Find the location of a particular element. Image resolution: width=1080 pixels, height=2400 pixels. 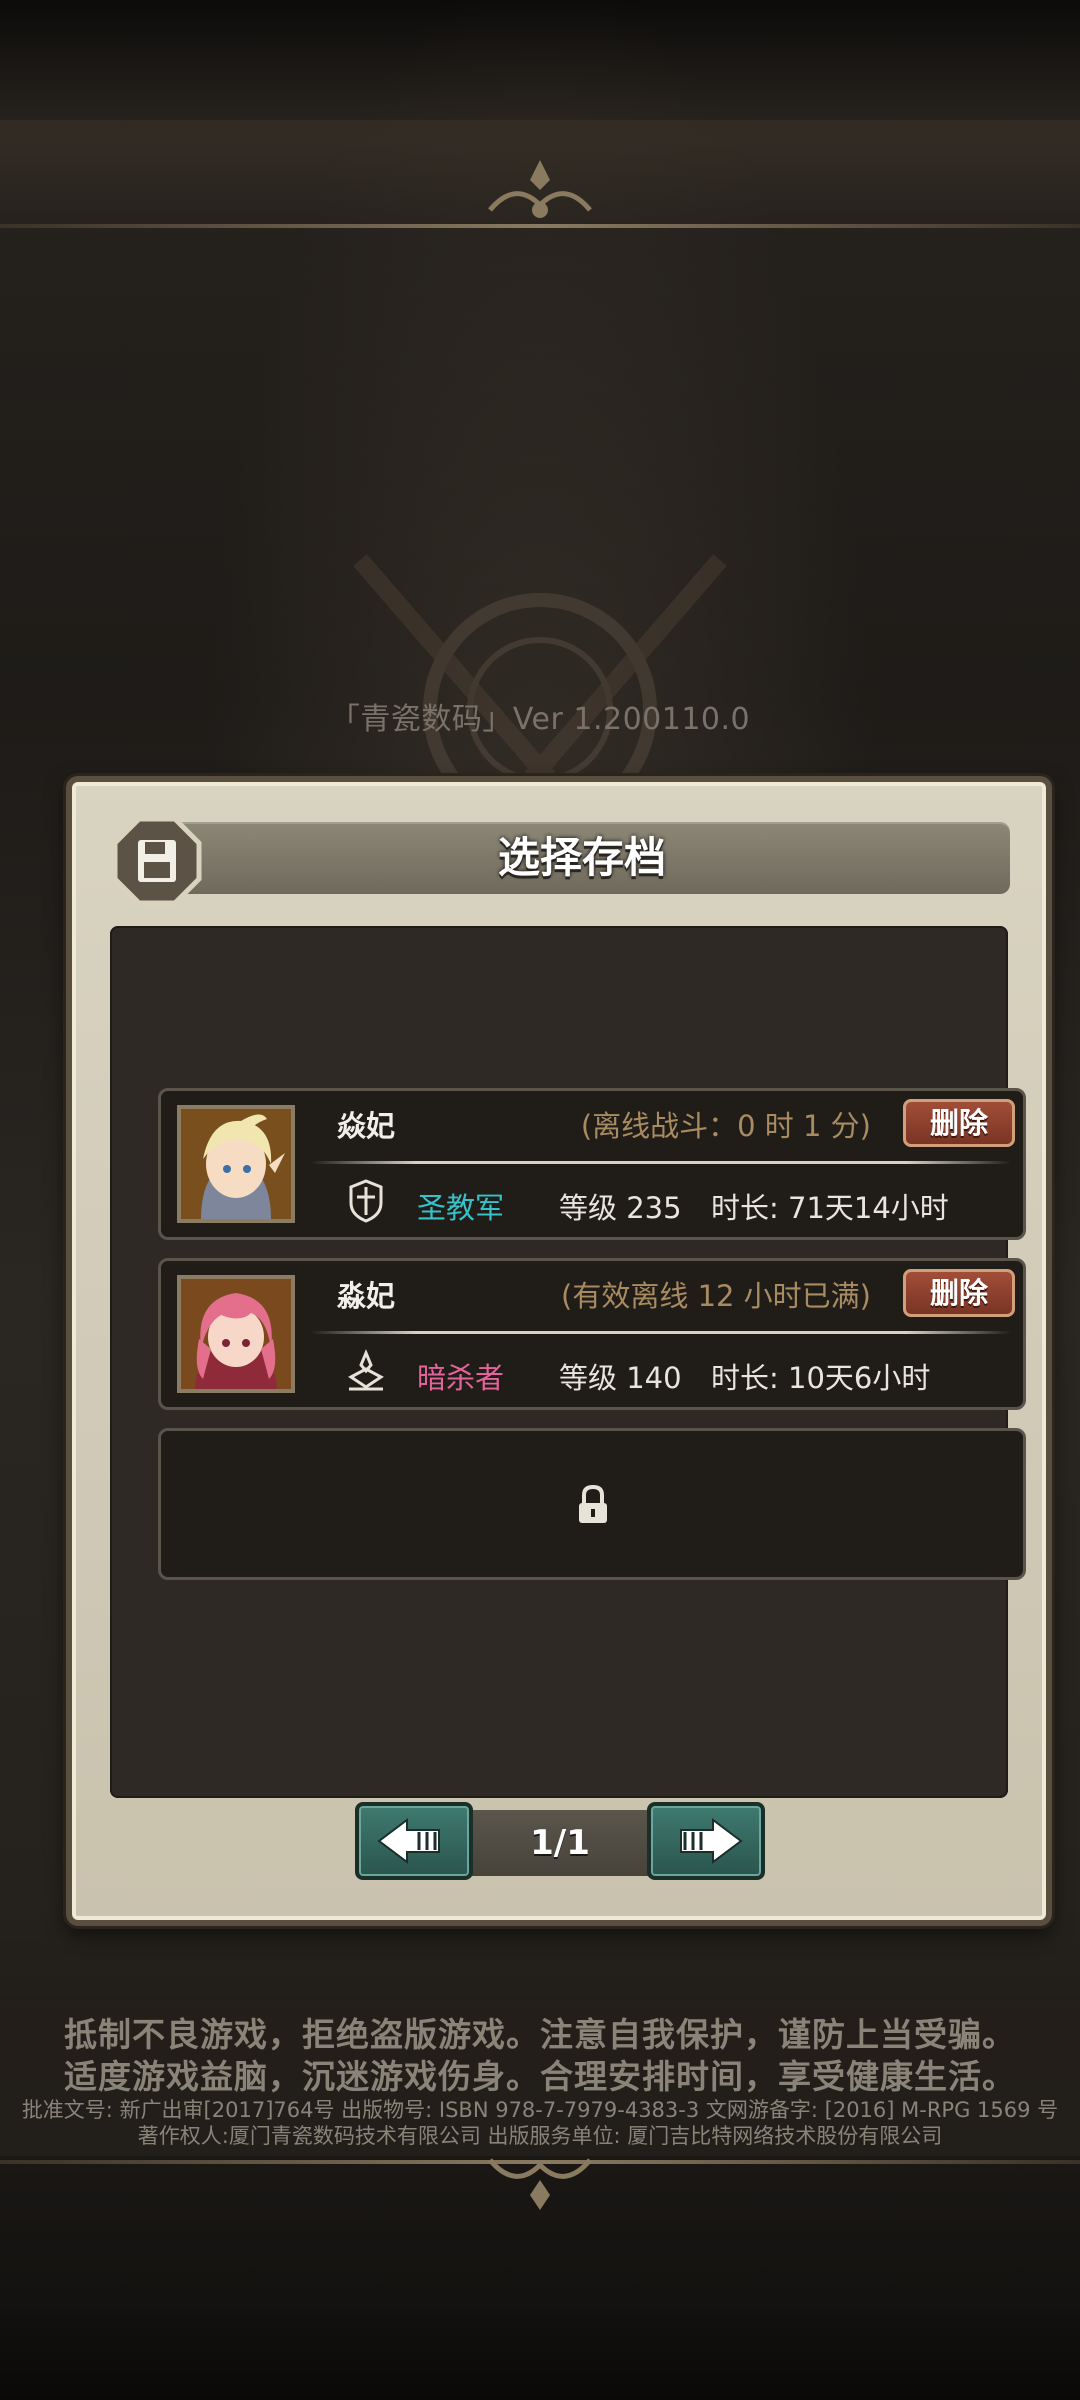

offline-status: (有效离线 12 小时已满) is located at coordinates (716, 1296).